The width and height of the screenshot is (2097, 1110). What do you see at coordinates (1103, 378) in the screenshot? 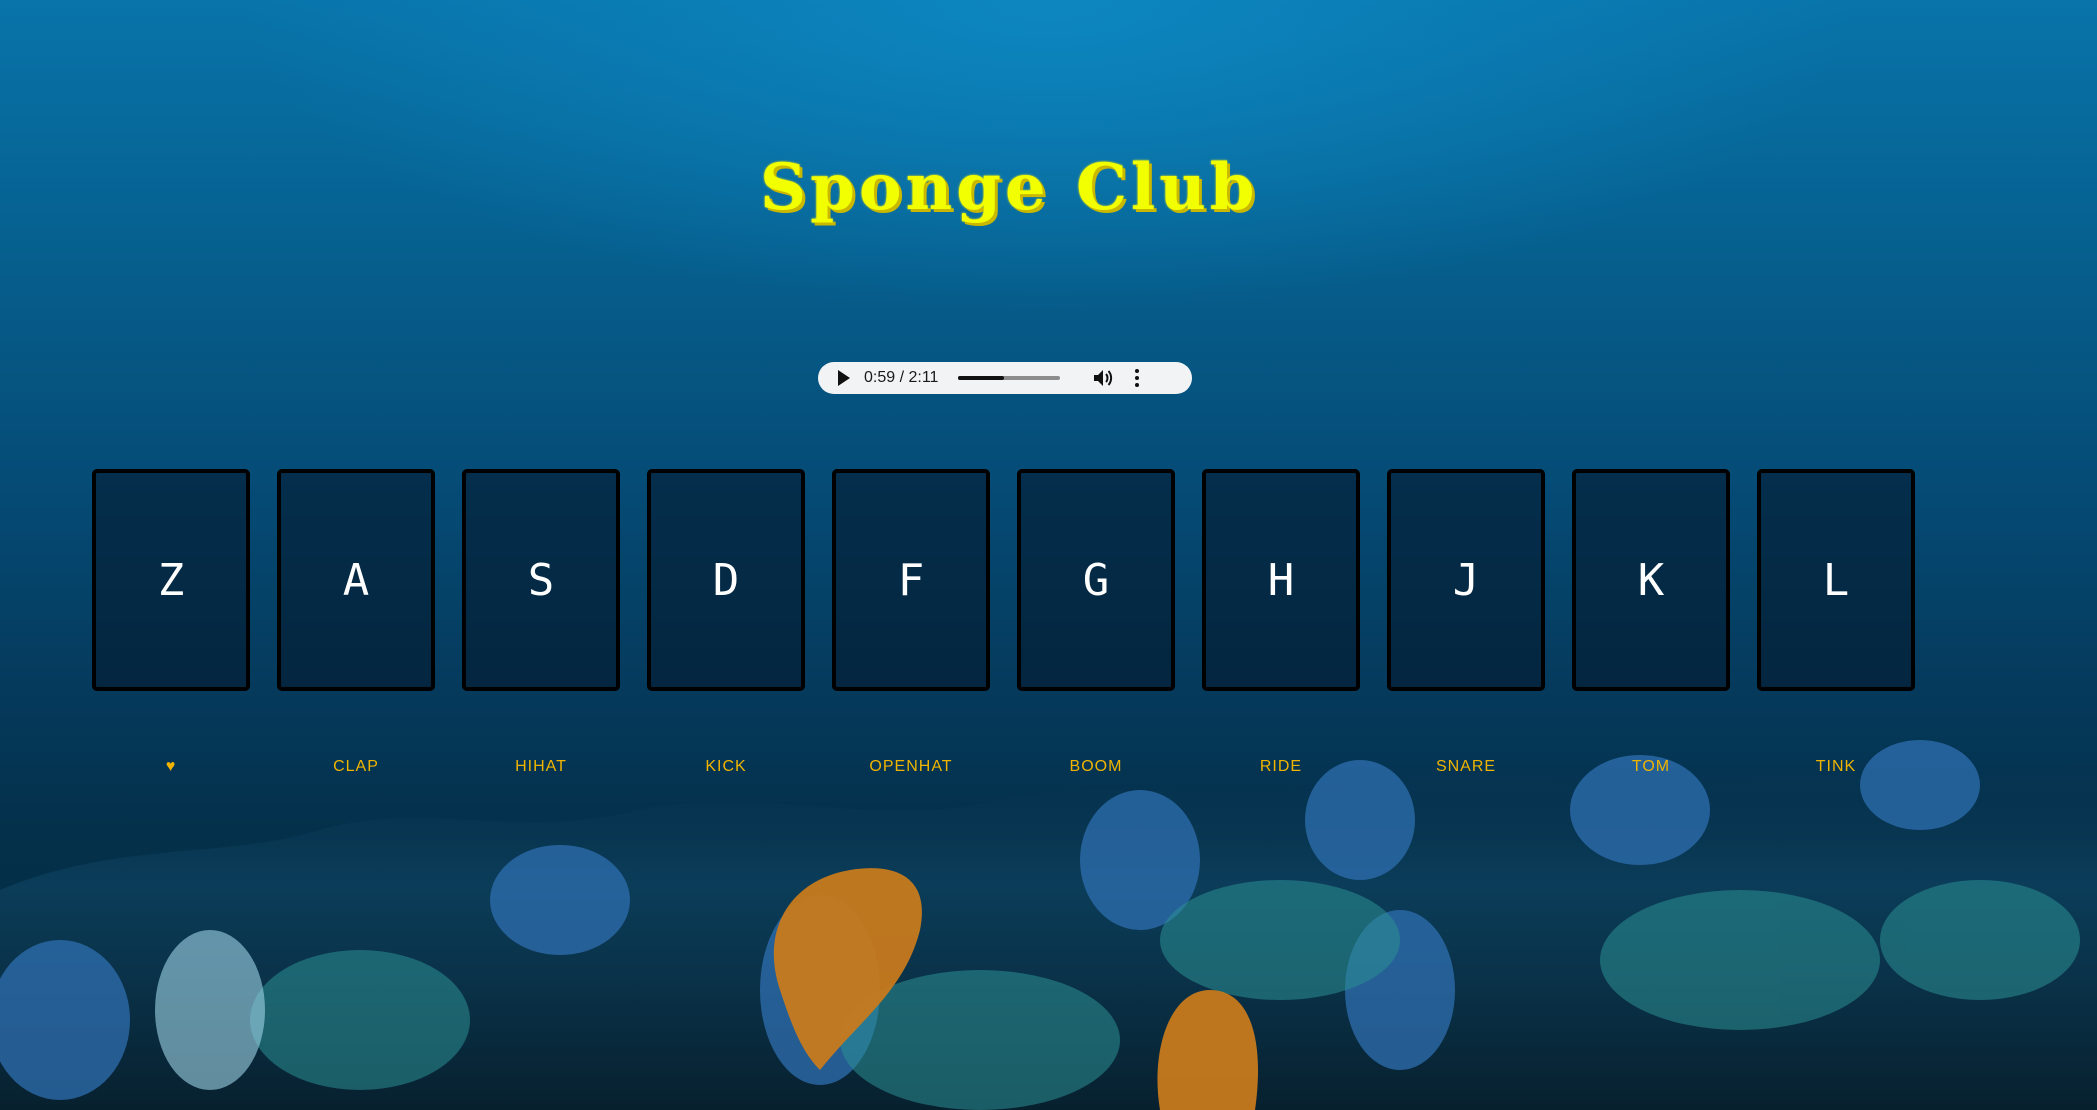
I see `volume-icon` at bounding box center [1103, 378].